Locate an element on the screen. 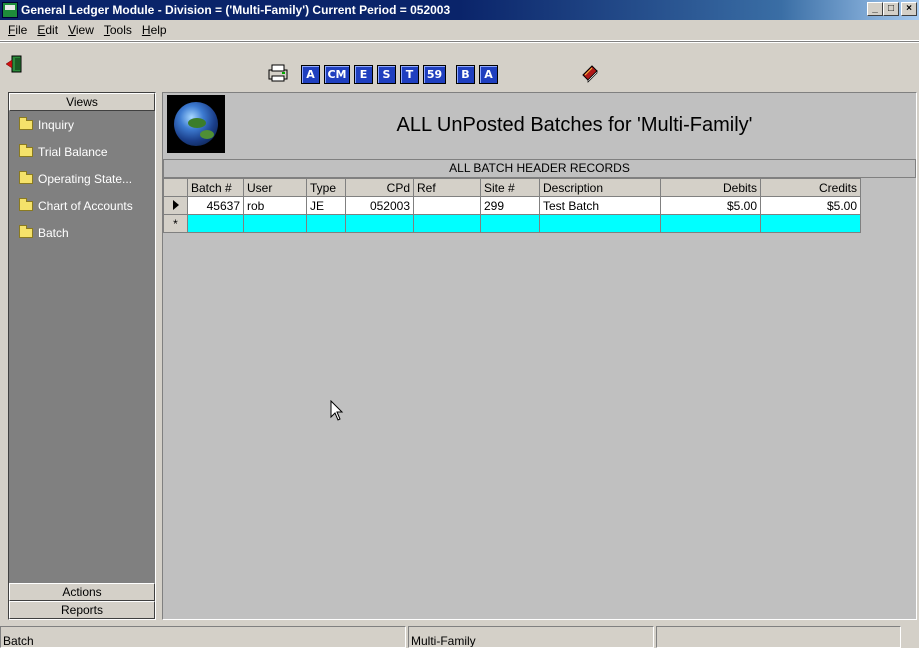 The height and width of the screenshot is (648, 919). cell-debits: $5.00 is located at coordinates (710, 205).